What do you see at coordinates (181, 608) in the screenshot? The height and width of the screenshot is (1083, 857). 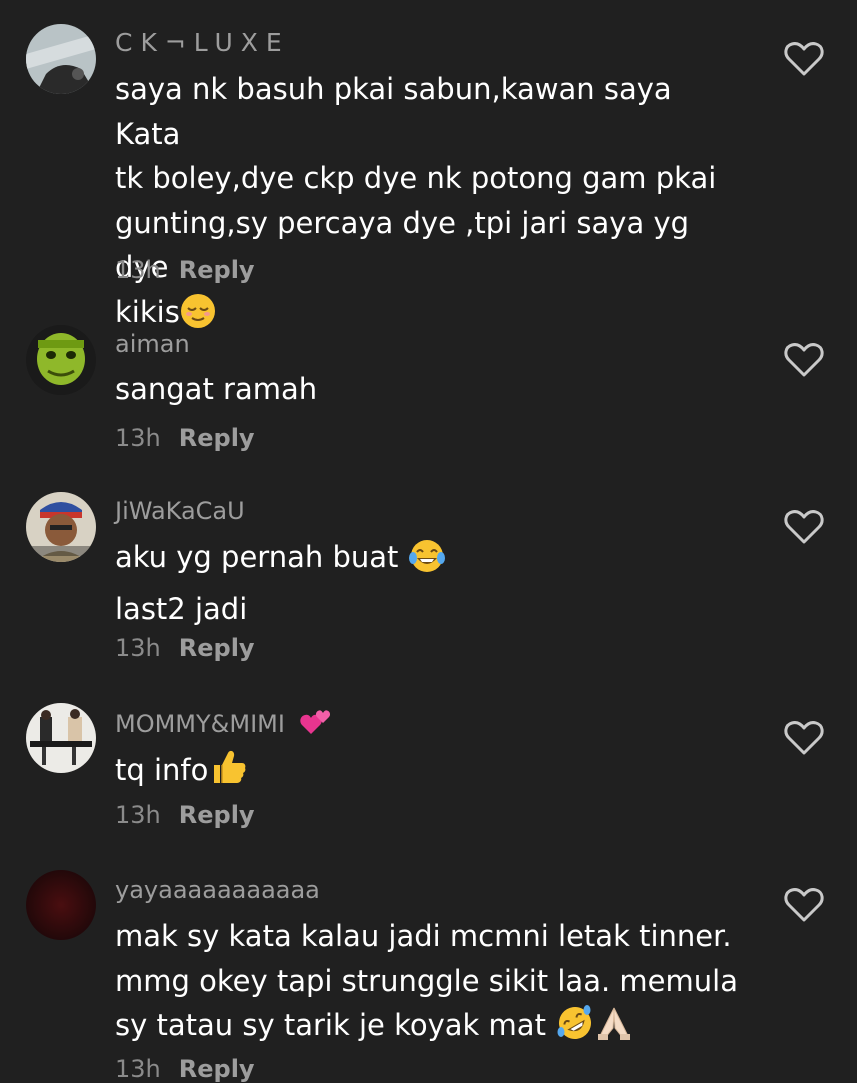 I see `comment-line: last2 jadi` at bounding box center [181, 608].